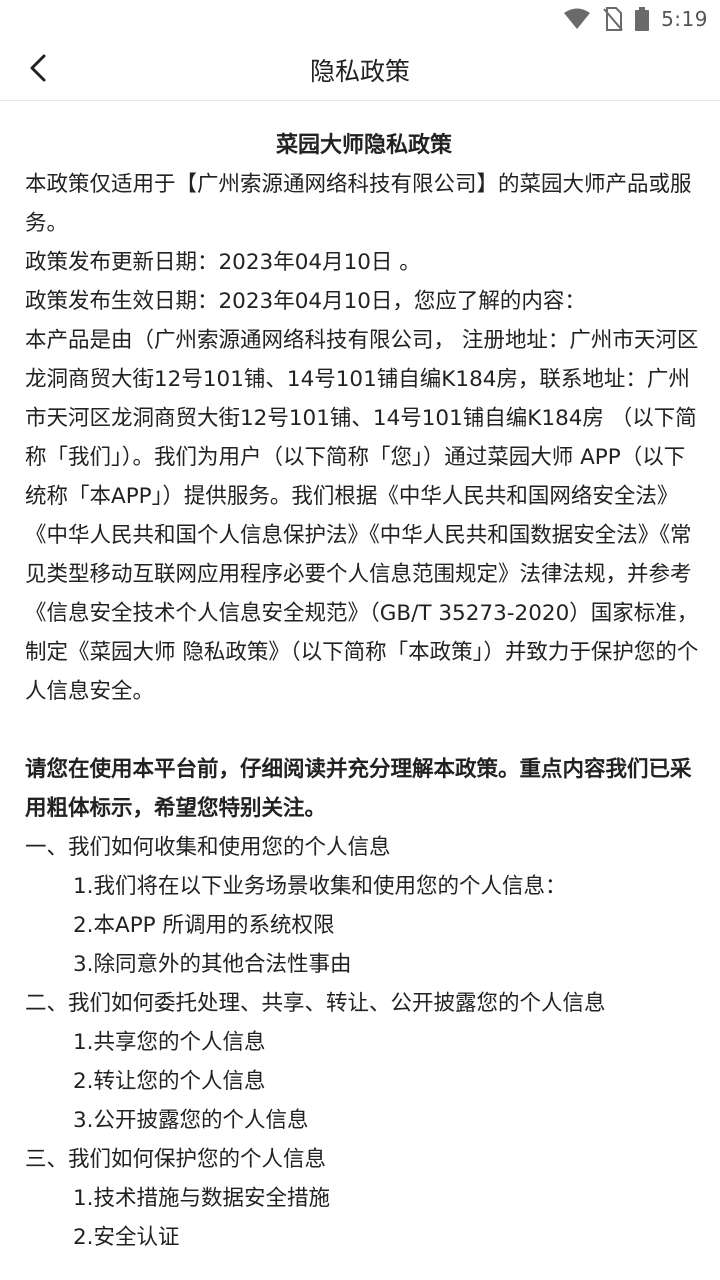 The height and width of the screenshot is (1280, 720). I want to click on status-bar: 5:19, so click(360, 19).